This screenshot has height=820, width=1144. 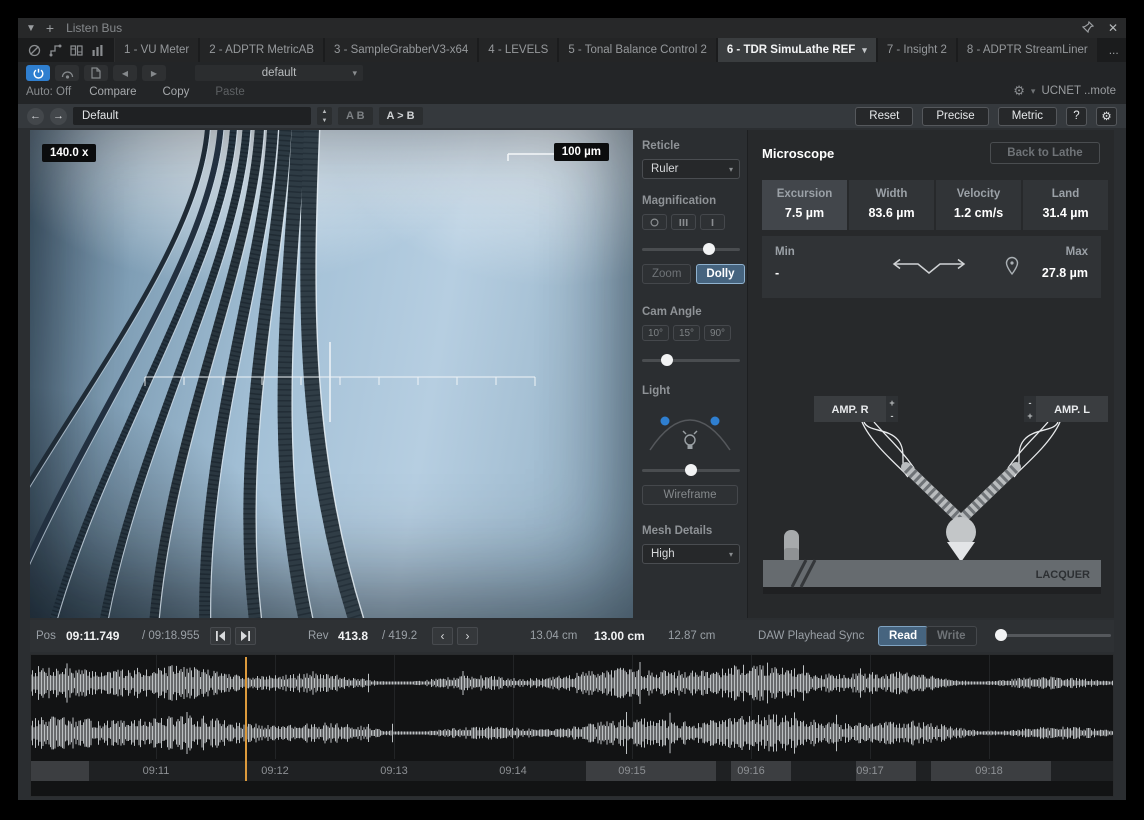 What do you see at coordinates (691, 554) in the screenshot?
I see `mesh-details-select: High ▾` at bounding box center [691, 554].